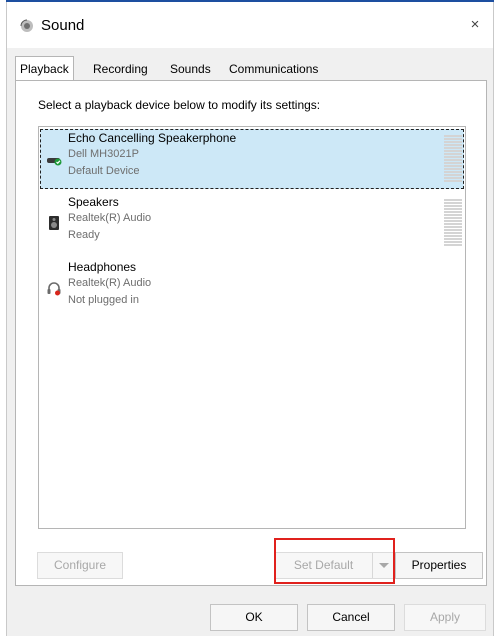  I want to click on tab-recording: Recording, so click(120, 69).